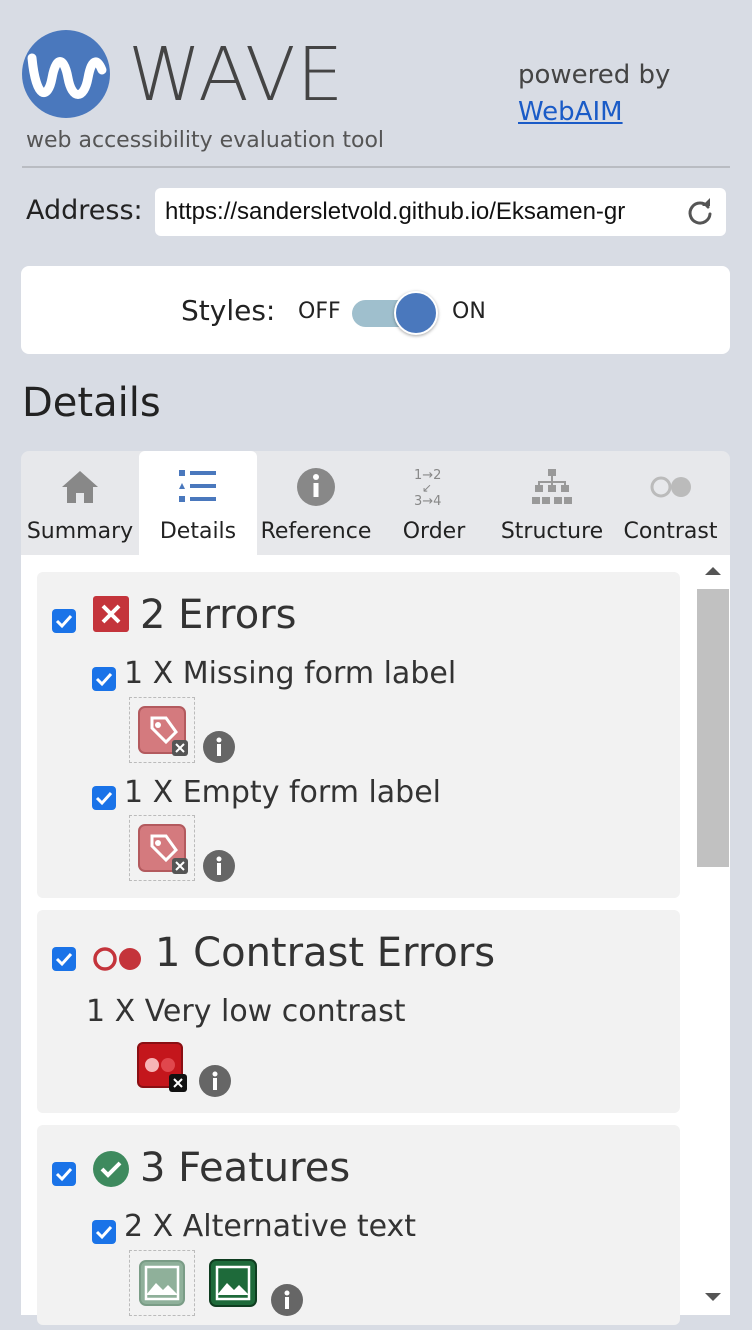 This screenshot has width=752, height=1330. What do you see at coordinates (163, 1068) in the screenshot?
I see `very-low-contrast-thumb` at bounding box center [163, 1068].